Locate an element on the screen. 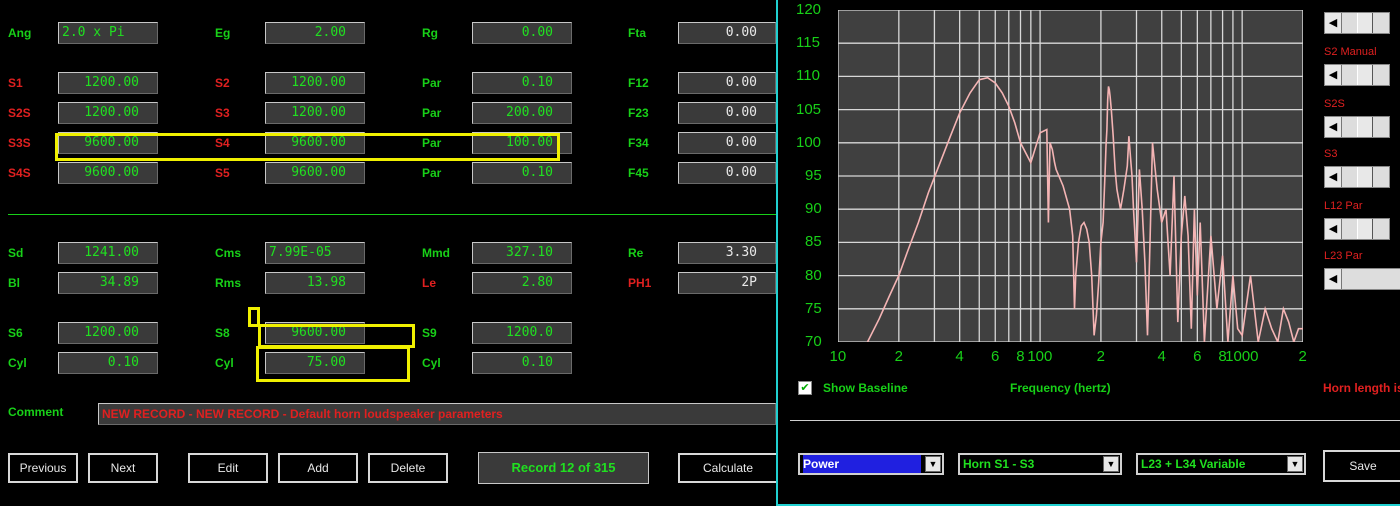 The image size is (1400, 506). mode-select: L23 + L34 Variable ▼ is located at coordinates (1221, 464).